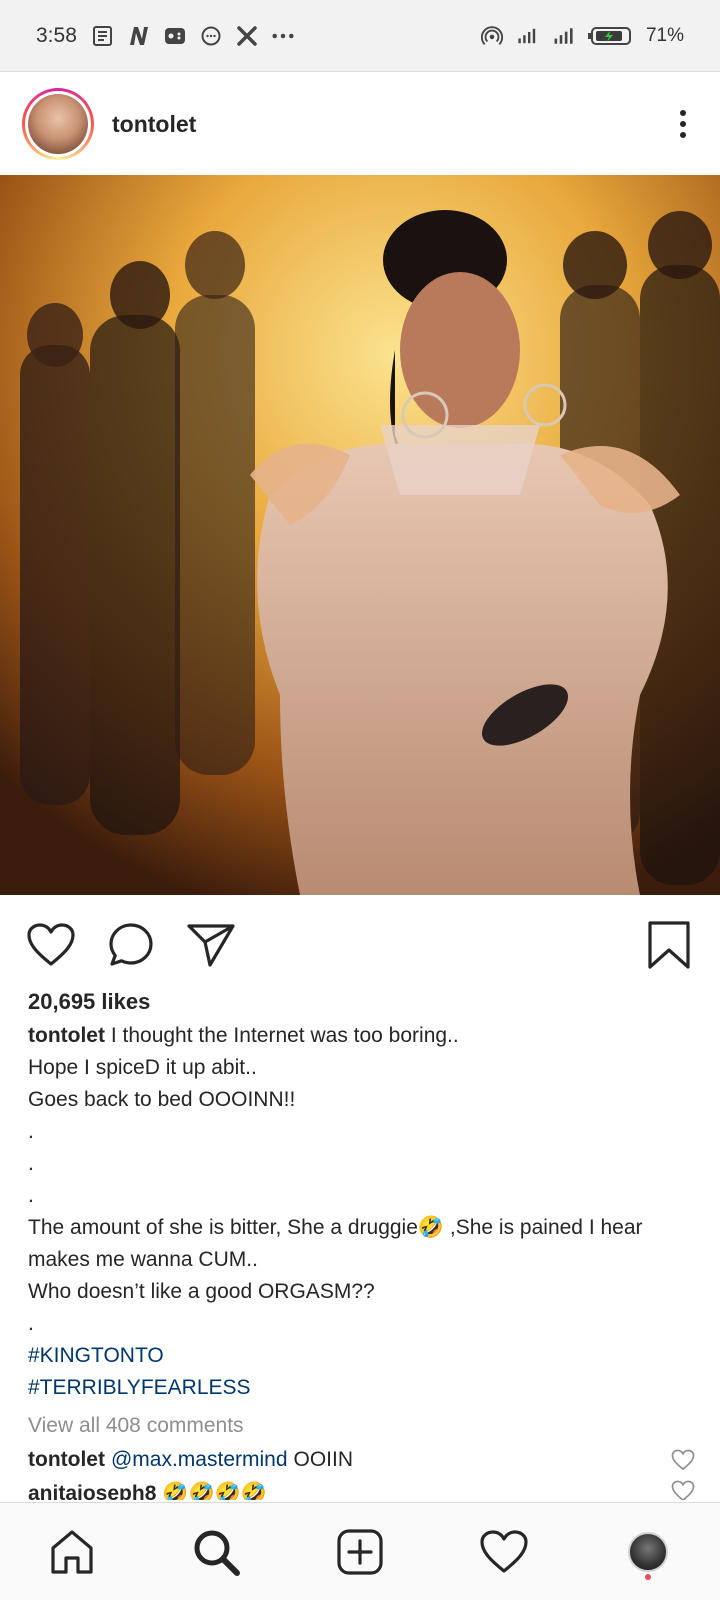 The height and width of the screenshot is (1600, 720). Describe the element at coordinates (648, 1576) in the screenshot. I see `notification-dot` at that location.